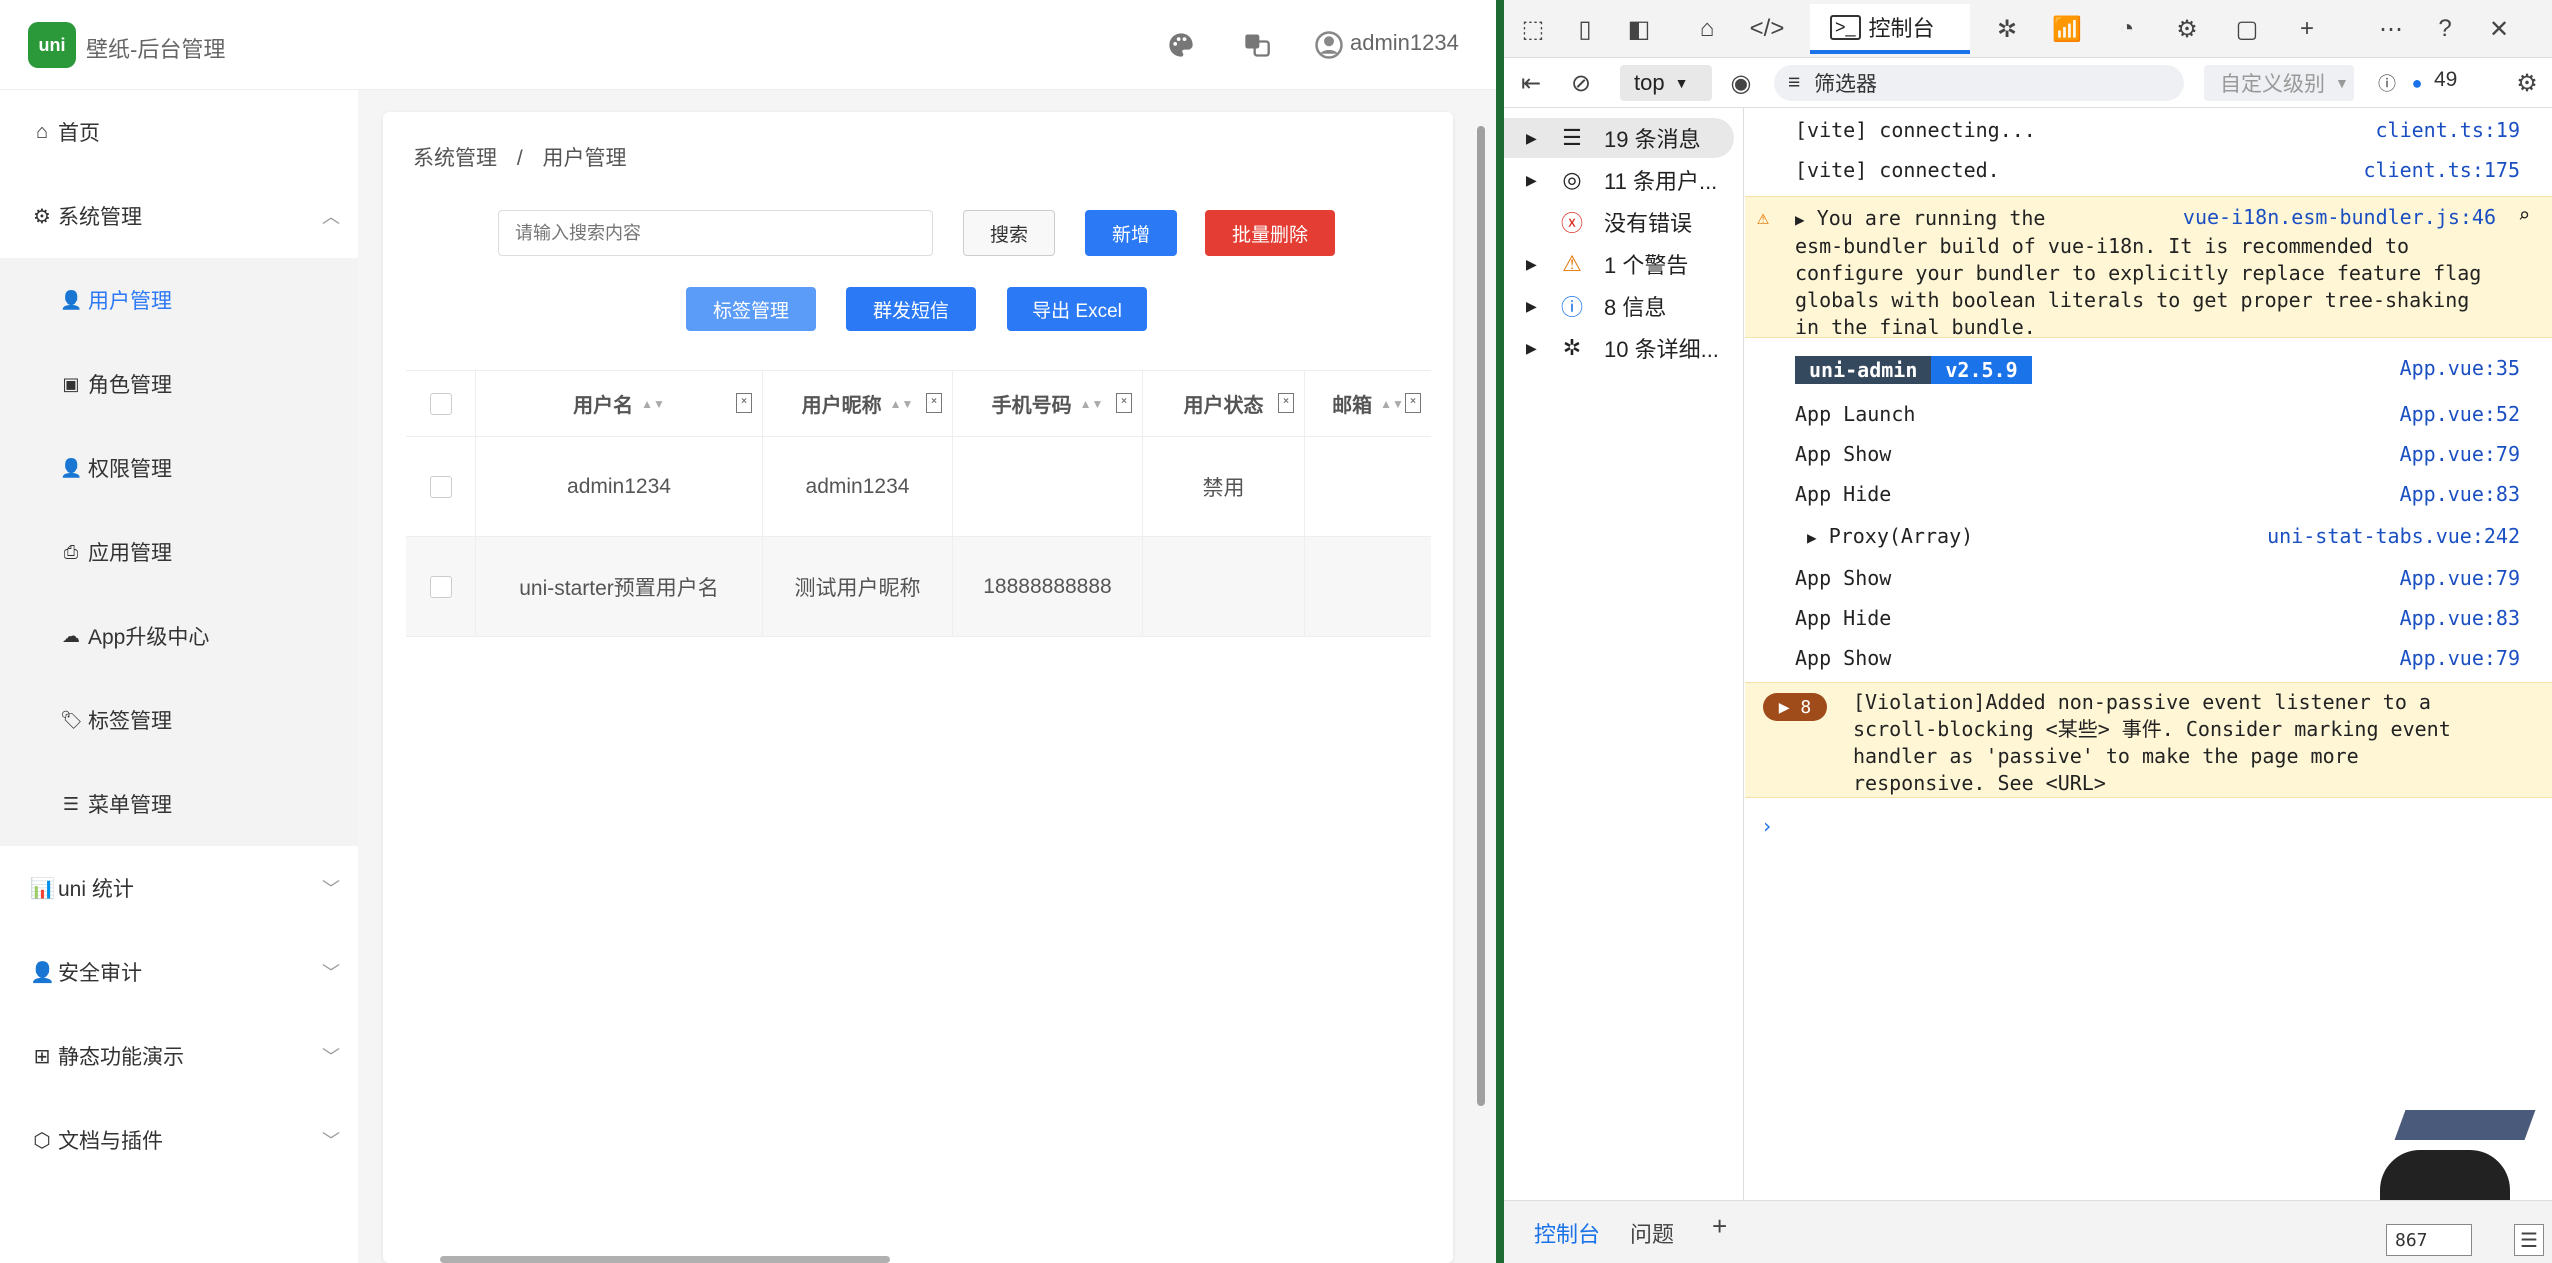 The height and width of the screenshot is (1263, 2552). I want to click on sidebar-toggle-icon: ⇤, so click(1531, 83).